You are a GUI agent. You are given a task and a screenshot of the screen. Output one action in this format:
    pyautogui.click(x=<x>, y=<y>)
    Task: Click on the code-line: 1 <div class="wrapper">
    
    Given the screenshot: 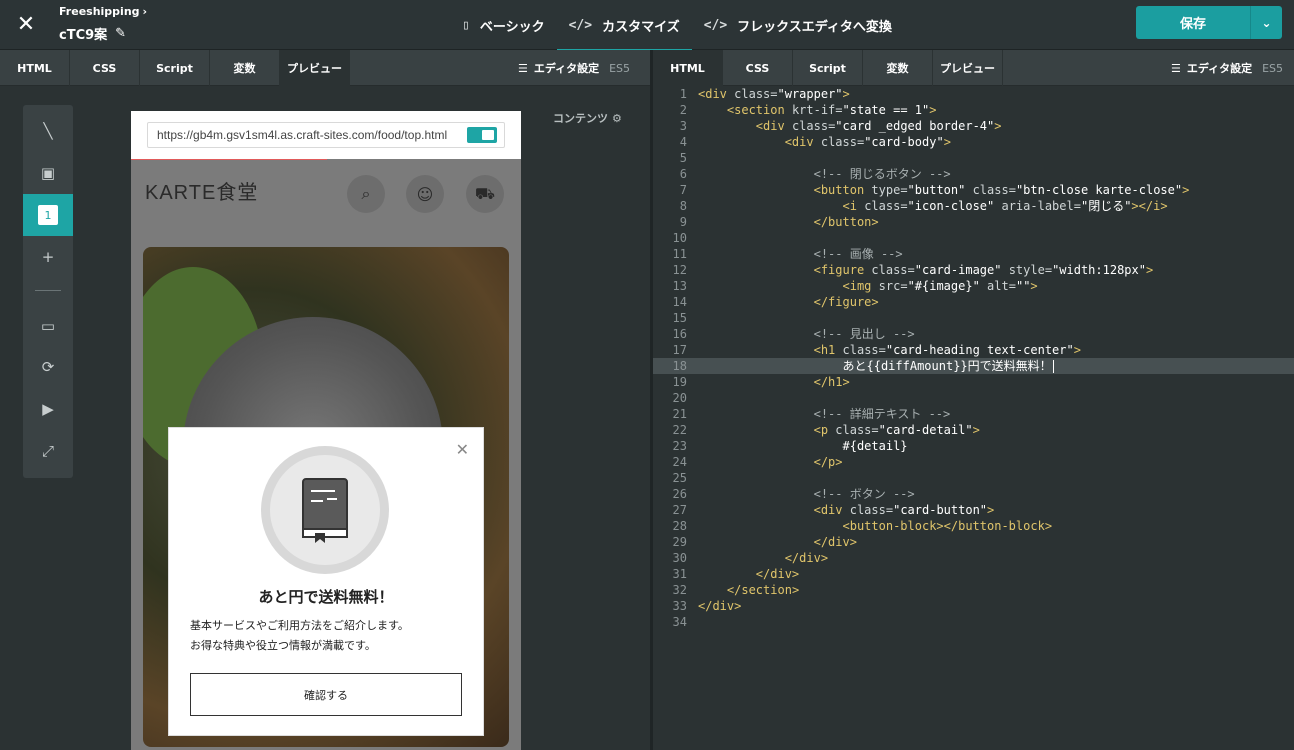 What is the action you would take?
    pyautogui.click(x=973, y=94)
    